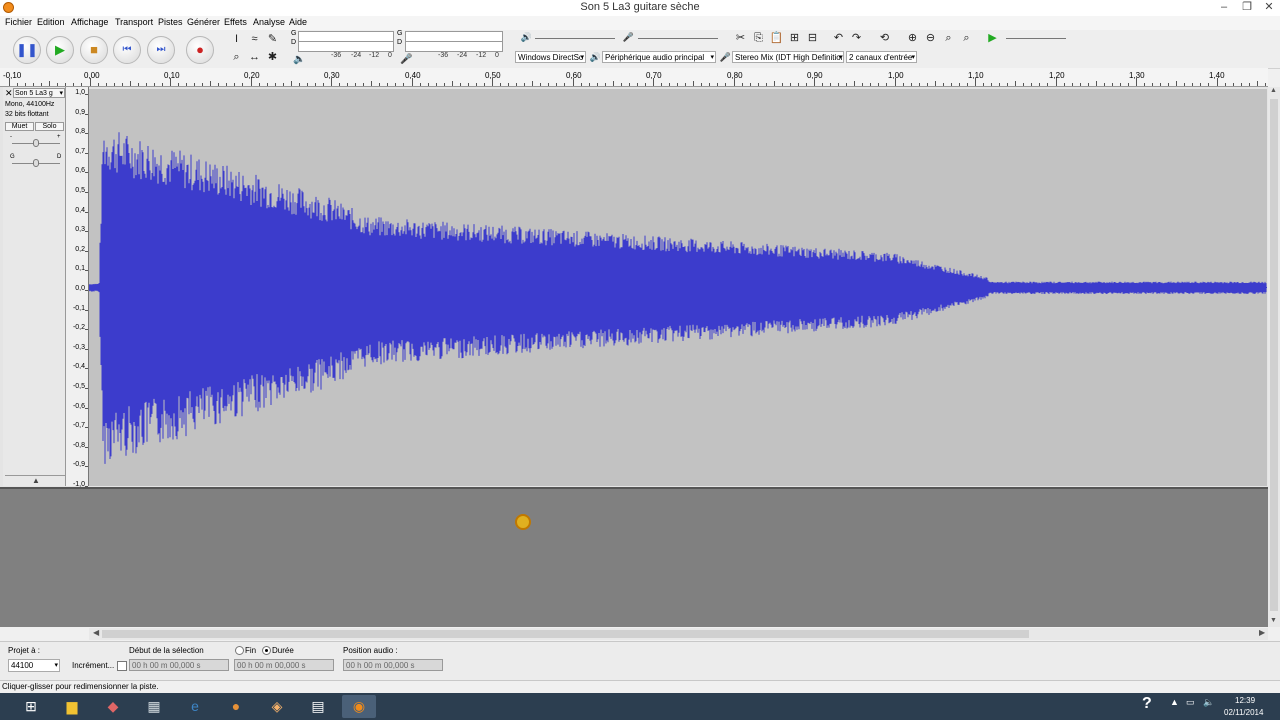 This screenshot has width=1280, height=720. I want to click on record-meter-right, so click(454, 46).